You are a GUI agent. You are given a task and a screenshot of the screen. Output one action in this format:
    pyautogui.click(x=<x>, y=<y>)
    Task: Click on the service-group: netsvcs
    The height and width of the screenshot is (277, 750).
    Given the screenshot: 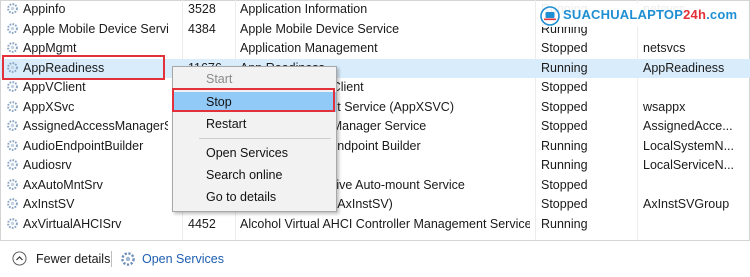 What is the action you would take?
    pyautogui.click(x=664, y=48)
    